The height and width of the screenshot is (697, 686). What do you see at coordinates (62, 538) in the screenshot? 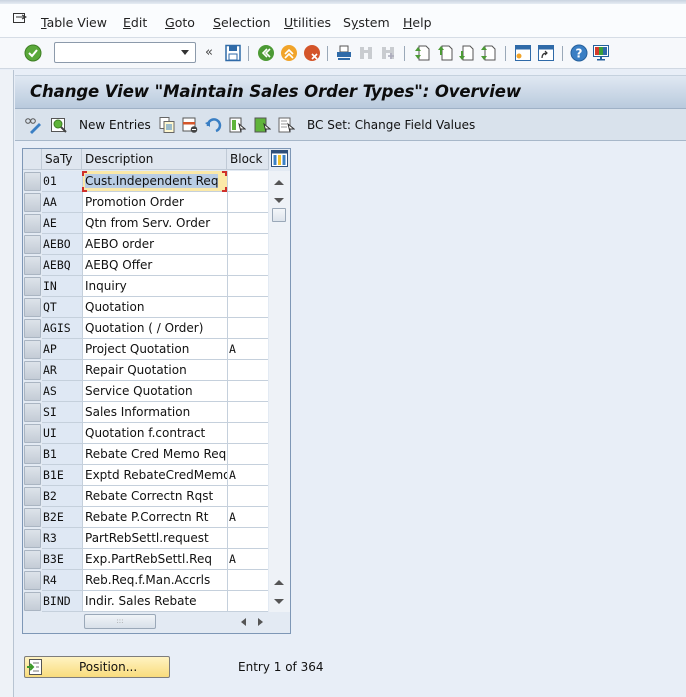
I see `cell-saty: R3` at bounding box center [62, 538].